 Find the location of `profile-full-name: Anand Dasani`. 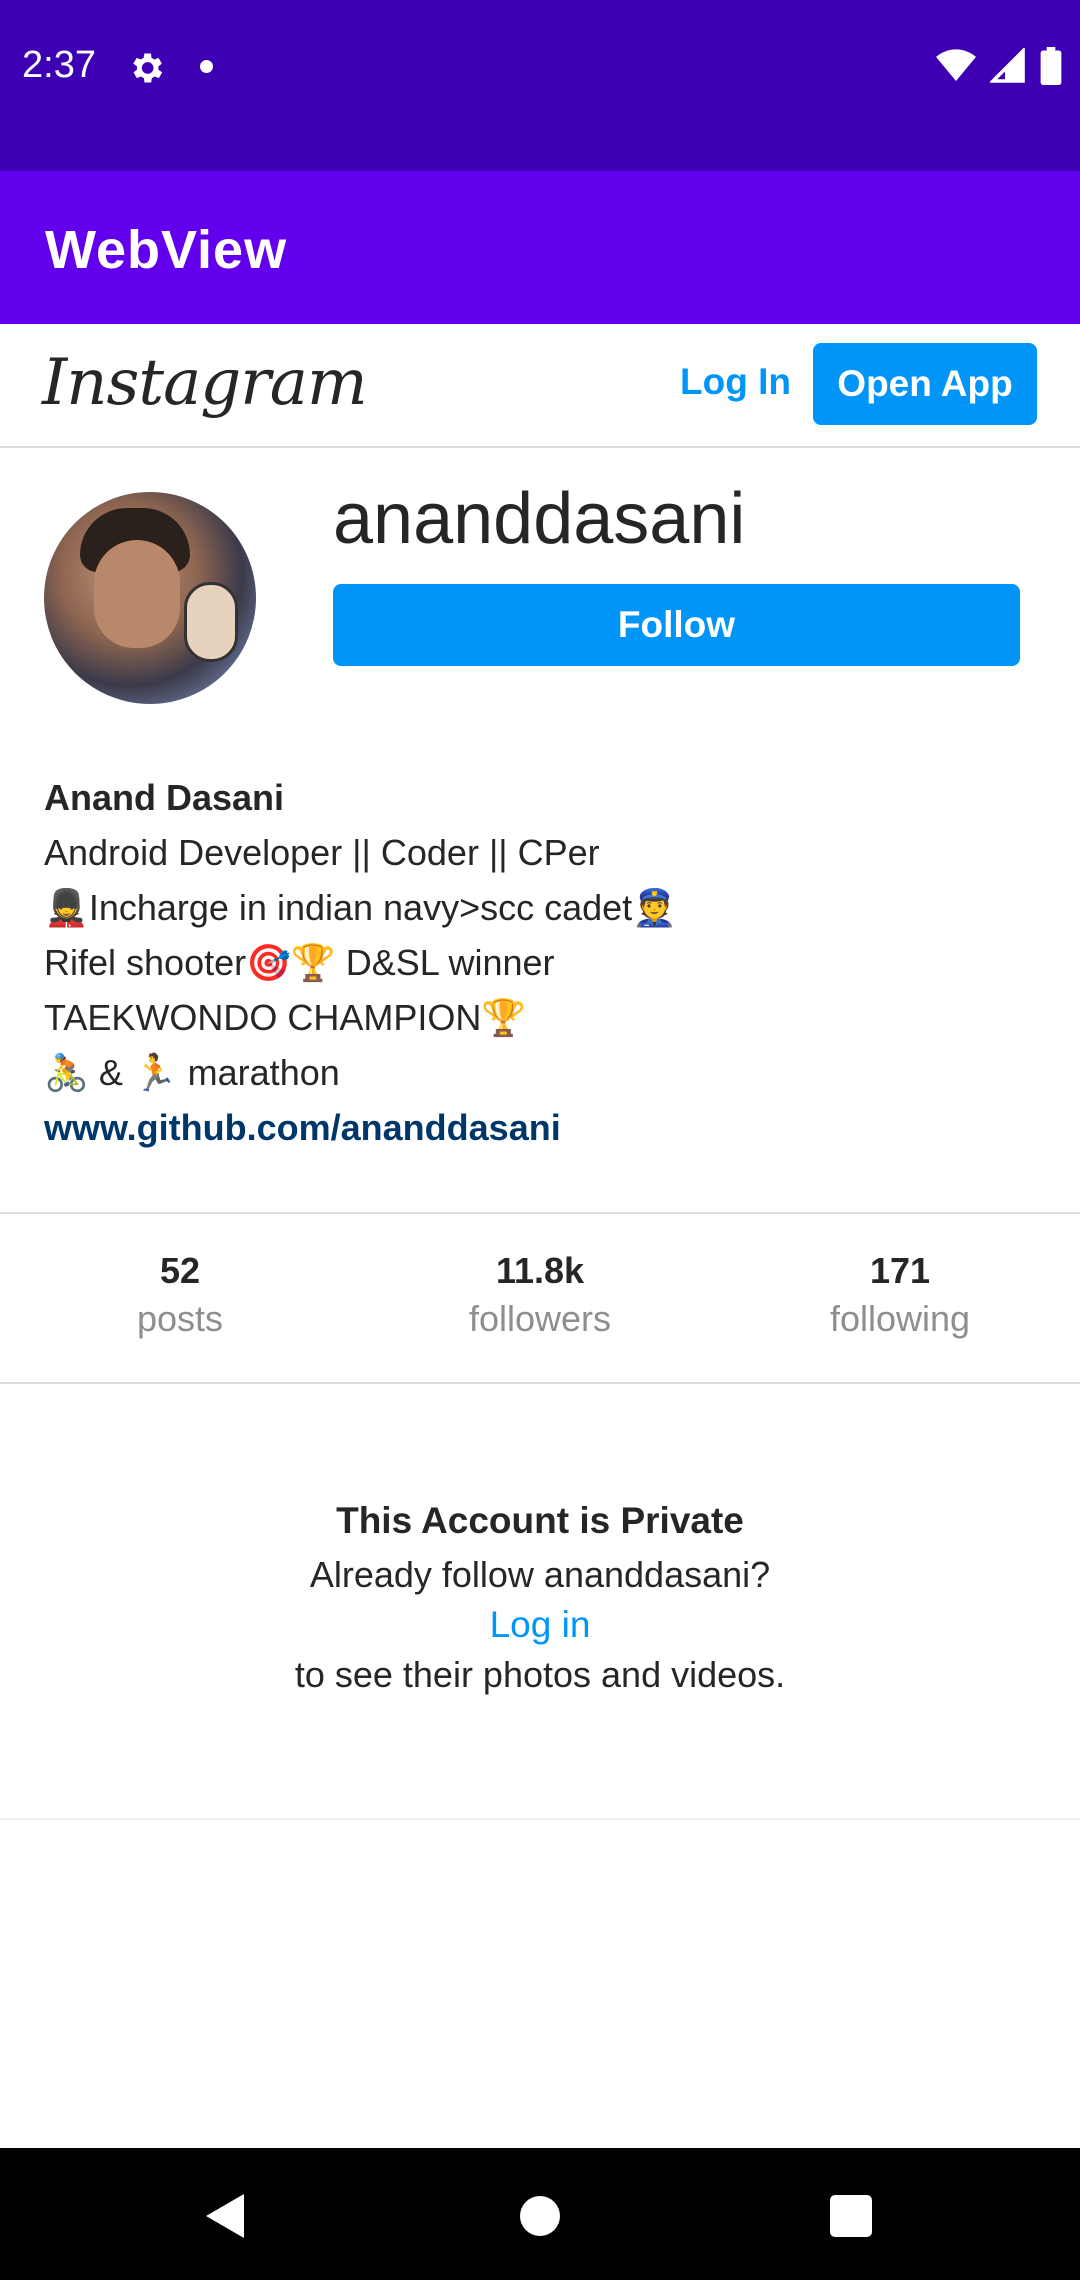

profile-full-name: Anand Dasani is located at coordinates (164, 797).